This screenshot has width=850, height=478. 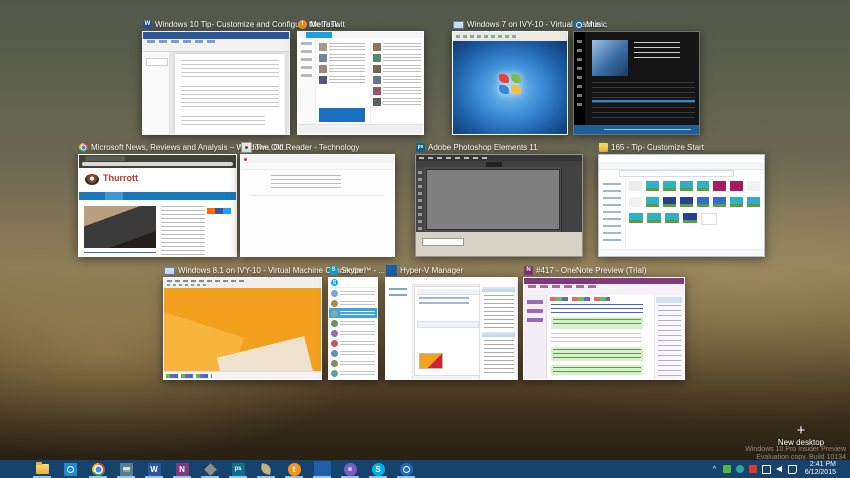 What do you see at coordinates (753, 469) in the screenshot?
I see `recorder-tray-icon` at bounding box center [753, 469].